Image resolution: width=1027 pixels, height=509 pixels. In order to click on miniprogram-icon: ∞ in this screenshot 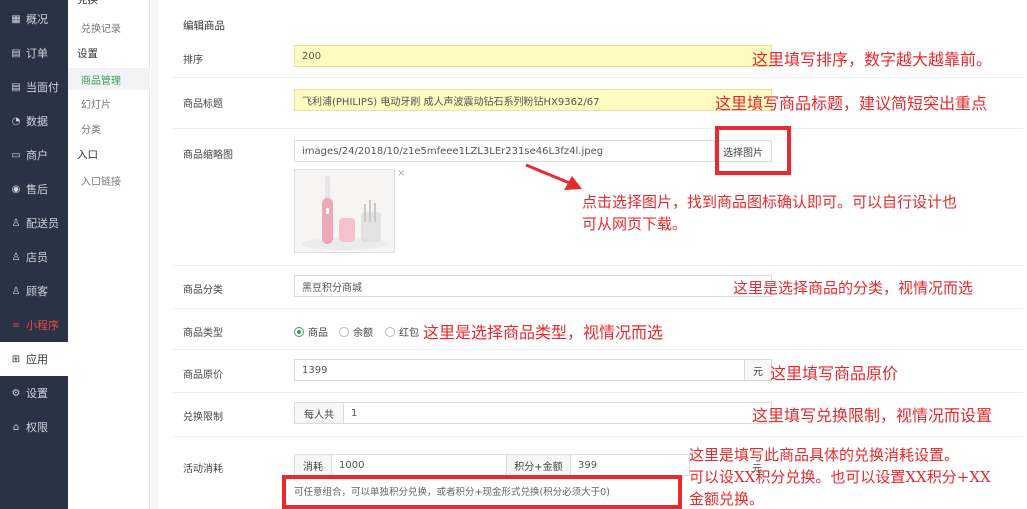, I will do `click(16, 325)`.